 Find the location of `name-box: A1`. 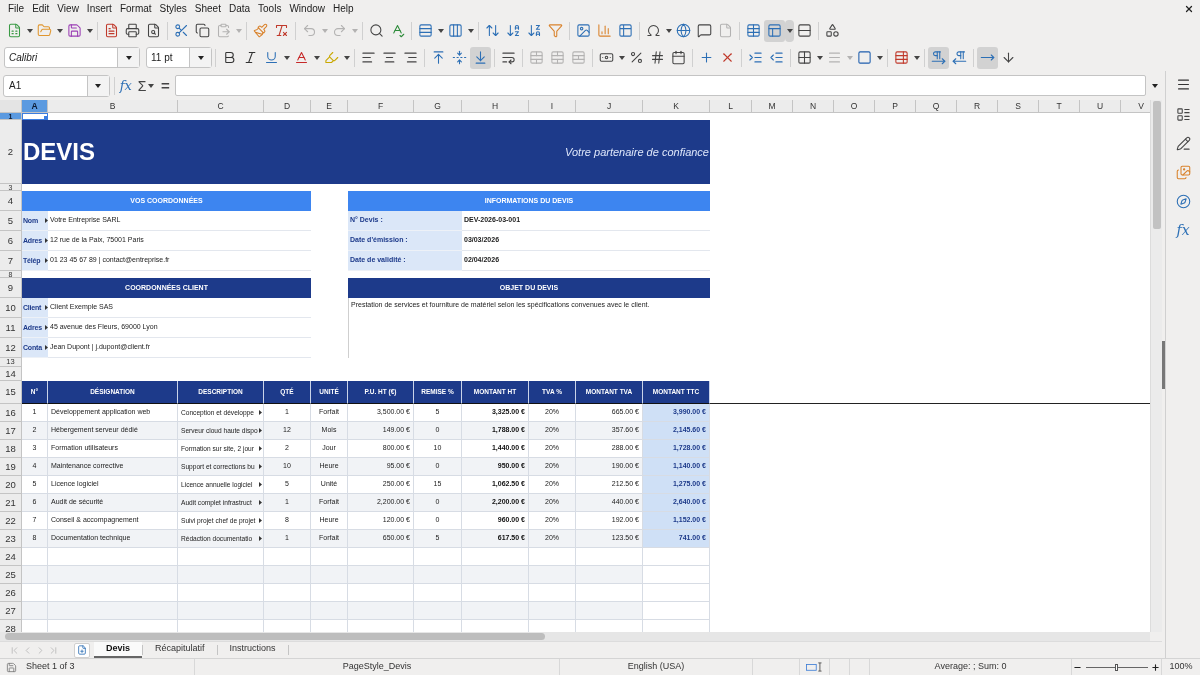

name-box: A1 is located at coordinates (56, 85).